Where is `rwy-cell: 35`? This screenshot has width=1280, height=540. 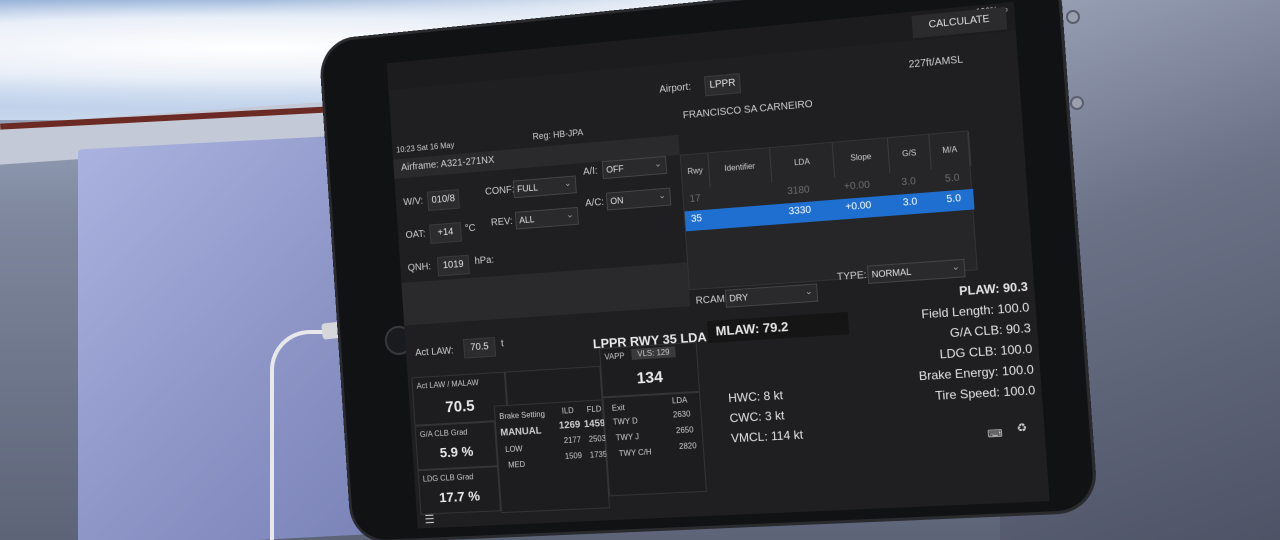 rwy-cell: 35 is located at coordinates (696, 219).